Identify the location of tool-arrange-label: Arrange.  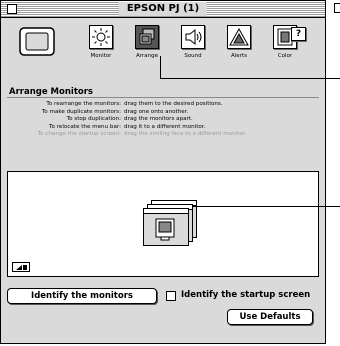
(147, 56).